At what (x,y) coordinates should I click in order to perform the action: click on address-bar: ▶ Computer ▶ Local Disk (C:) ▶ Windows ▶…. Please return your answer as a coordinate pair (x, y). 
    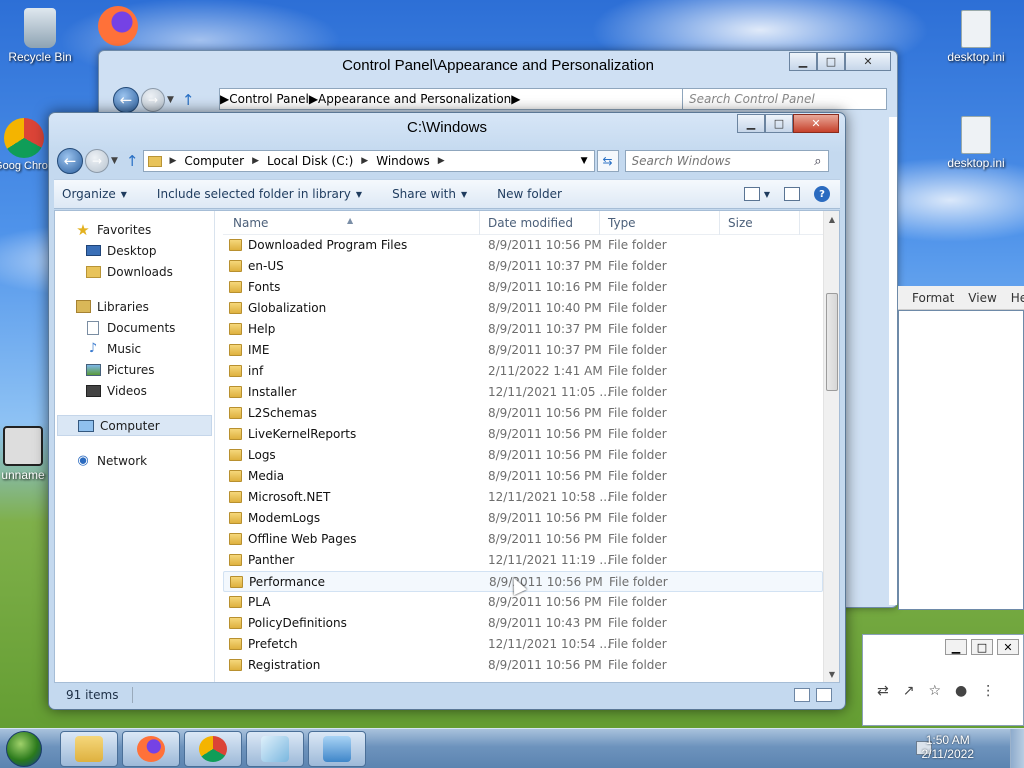
    Looking at the image, I should click on (368, 161).